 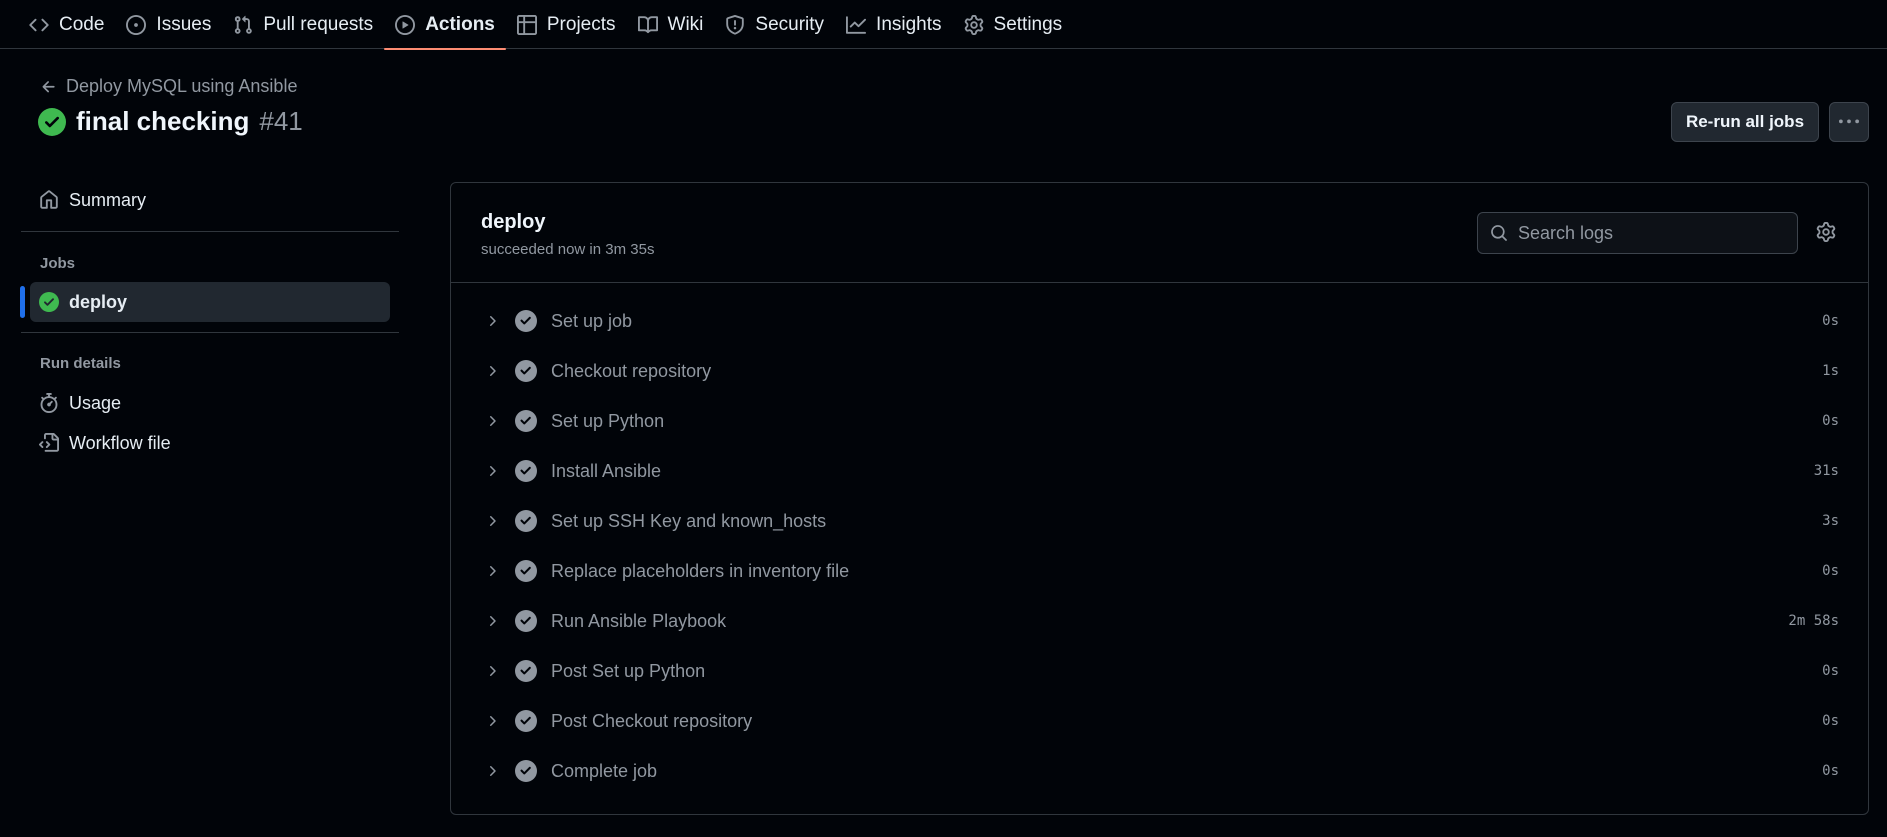 What do you see at coordinates (460, 24) in the screenshot?
I see `tab-actions-label: Actions` at bounding box center [460, 24].